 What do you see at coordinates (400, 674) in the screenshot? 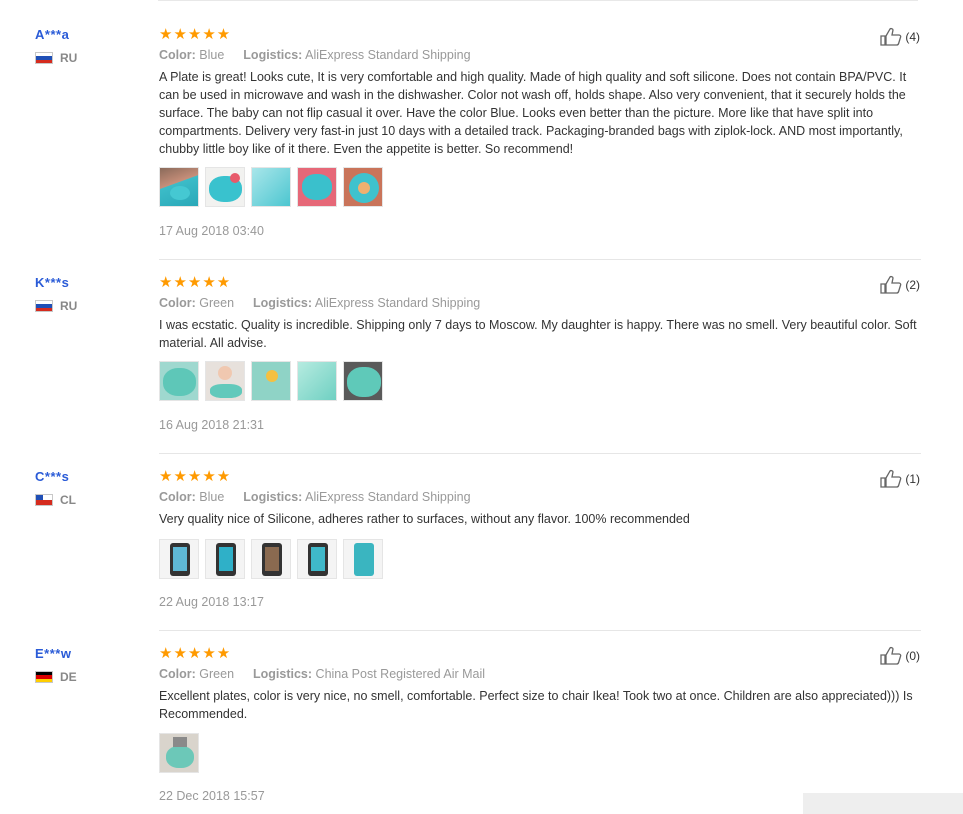
I see `logistics-value: China Post Registered Air Mail` at bounding box center [400, 674].